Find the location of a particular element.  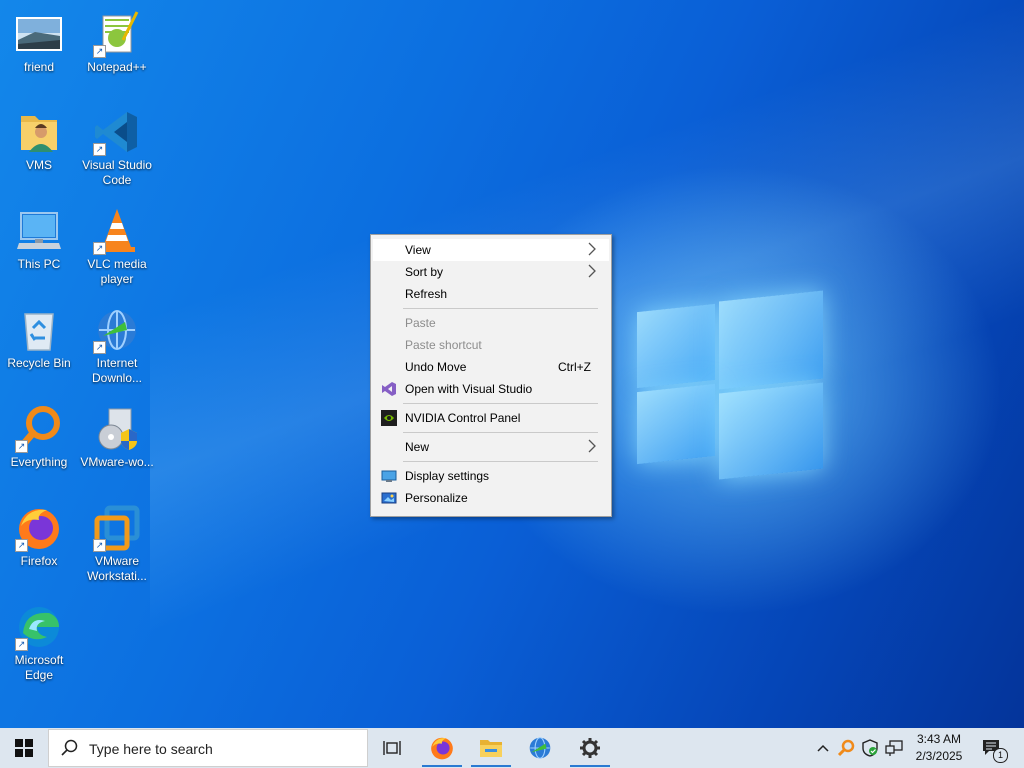

personalize-icon is located at coordinates (389, 498).